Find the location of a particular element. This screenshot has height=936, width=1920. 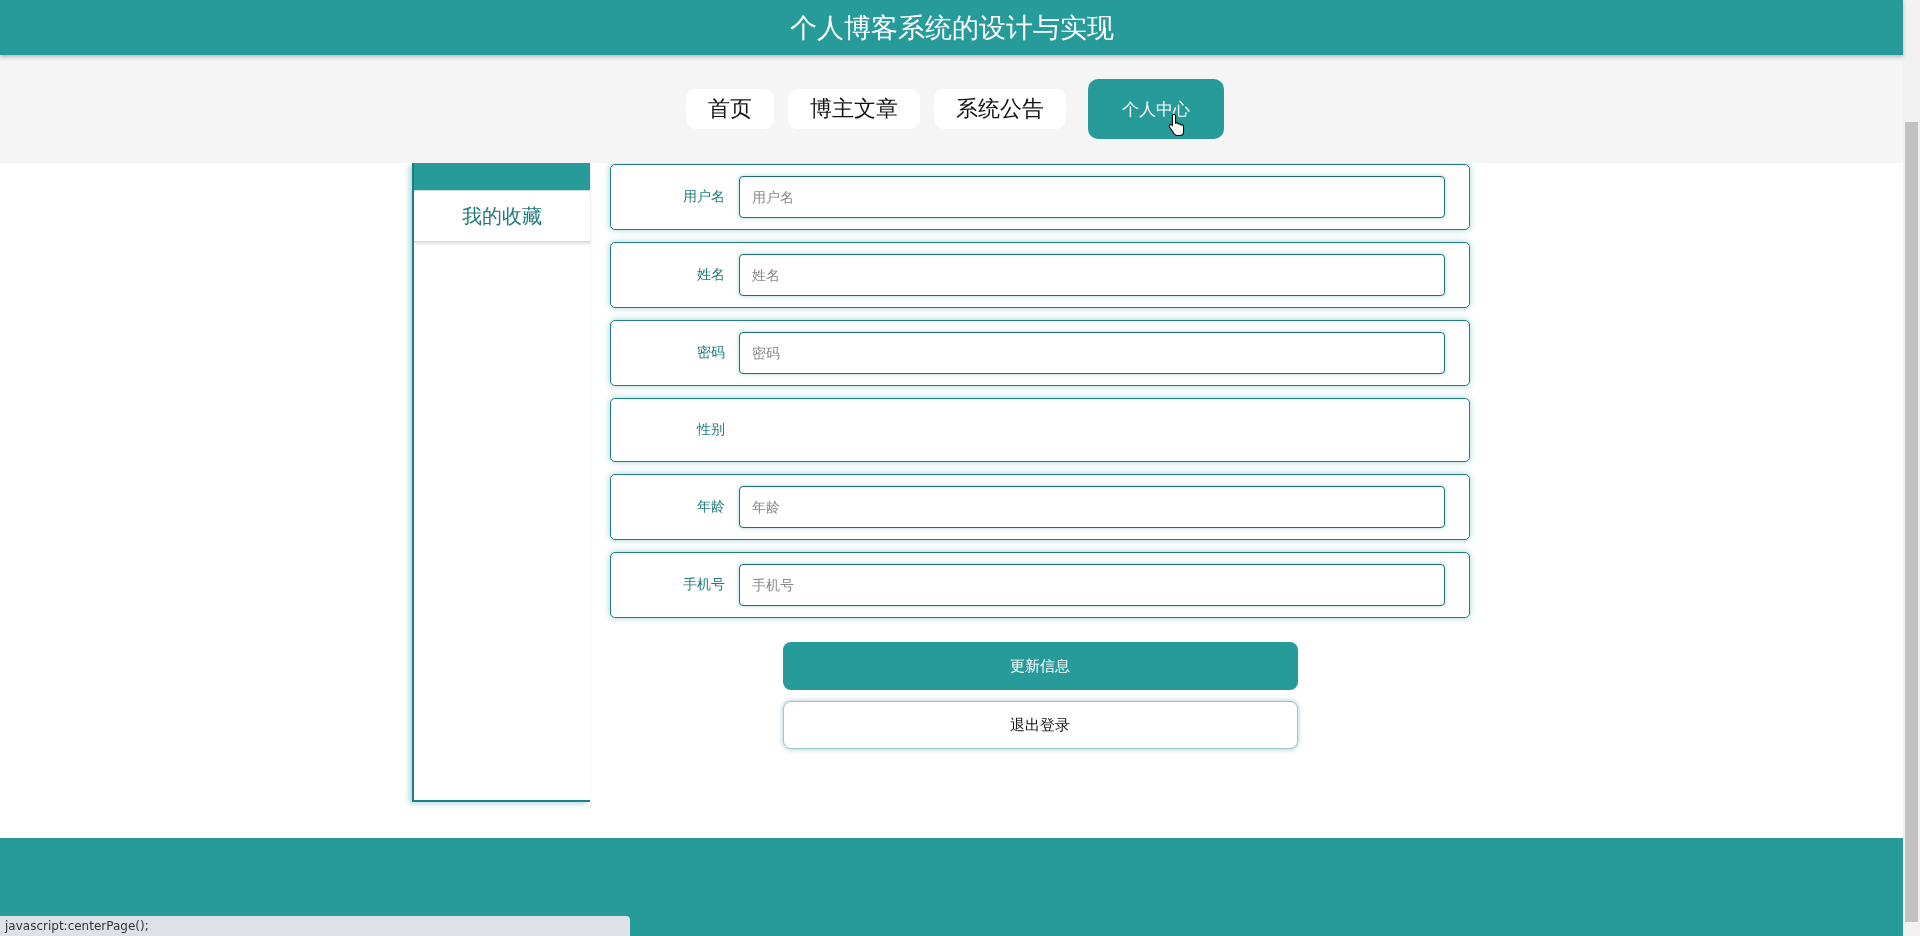

input-field: 手机号 is located at coordinates (1092, 585).